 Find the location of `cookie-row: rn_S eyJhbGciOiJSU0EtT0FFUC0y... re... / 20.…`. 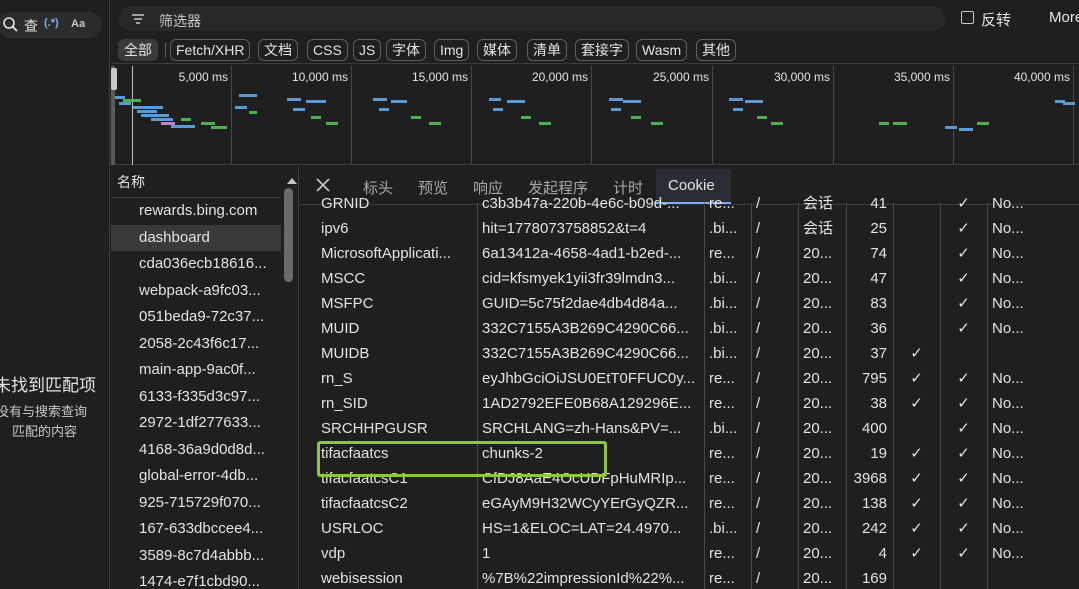

cookie-row: rn_S eyJhbGciOiJSU0EtT0FFUC0y... re... / 20.… is located at coordinates (697, 378).